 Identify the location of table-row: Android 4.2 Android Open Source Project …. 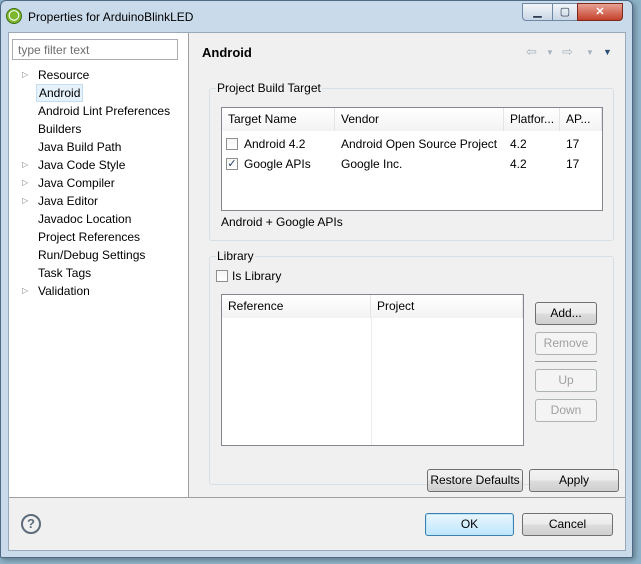
(412, 144).